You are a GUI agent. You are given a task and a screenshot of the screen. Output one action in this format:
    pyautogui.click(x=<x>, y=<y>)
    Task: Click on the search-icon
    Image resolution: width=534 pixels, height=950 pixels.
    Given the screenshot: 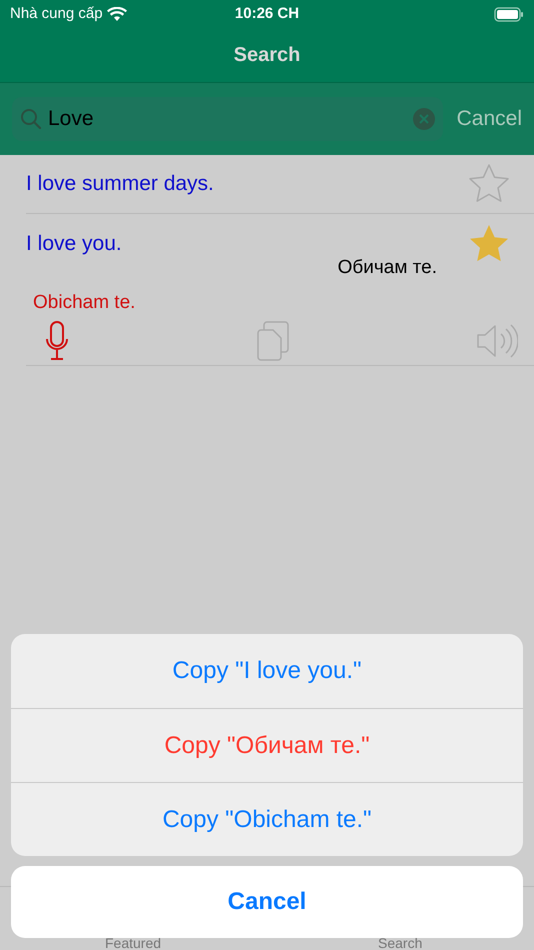 What is the action you would take?
    pyautogui.click(x=31, y=119)
    